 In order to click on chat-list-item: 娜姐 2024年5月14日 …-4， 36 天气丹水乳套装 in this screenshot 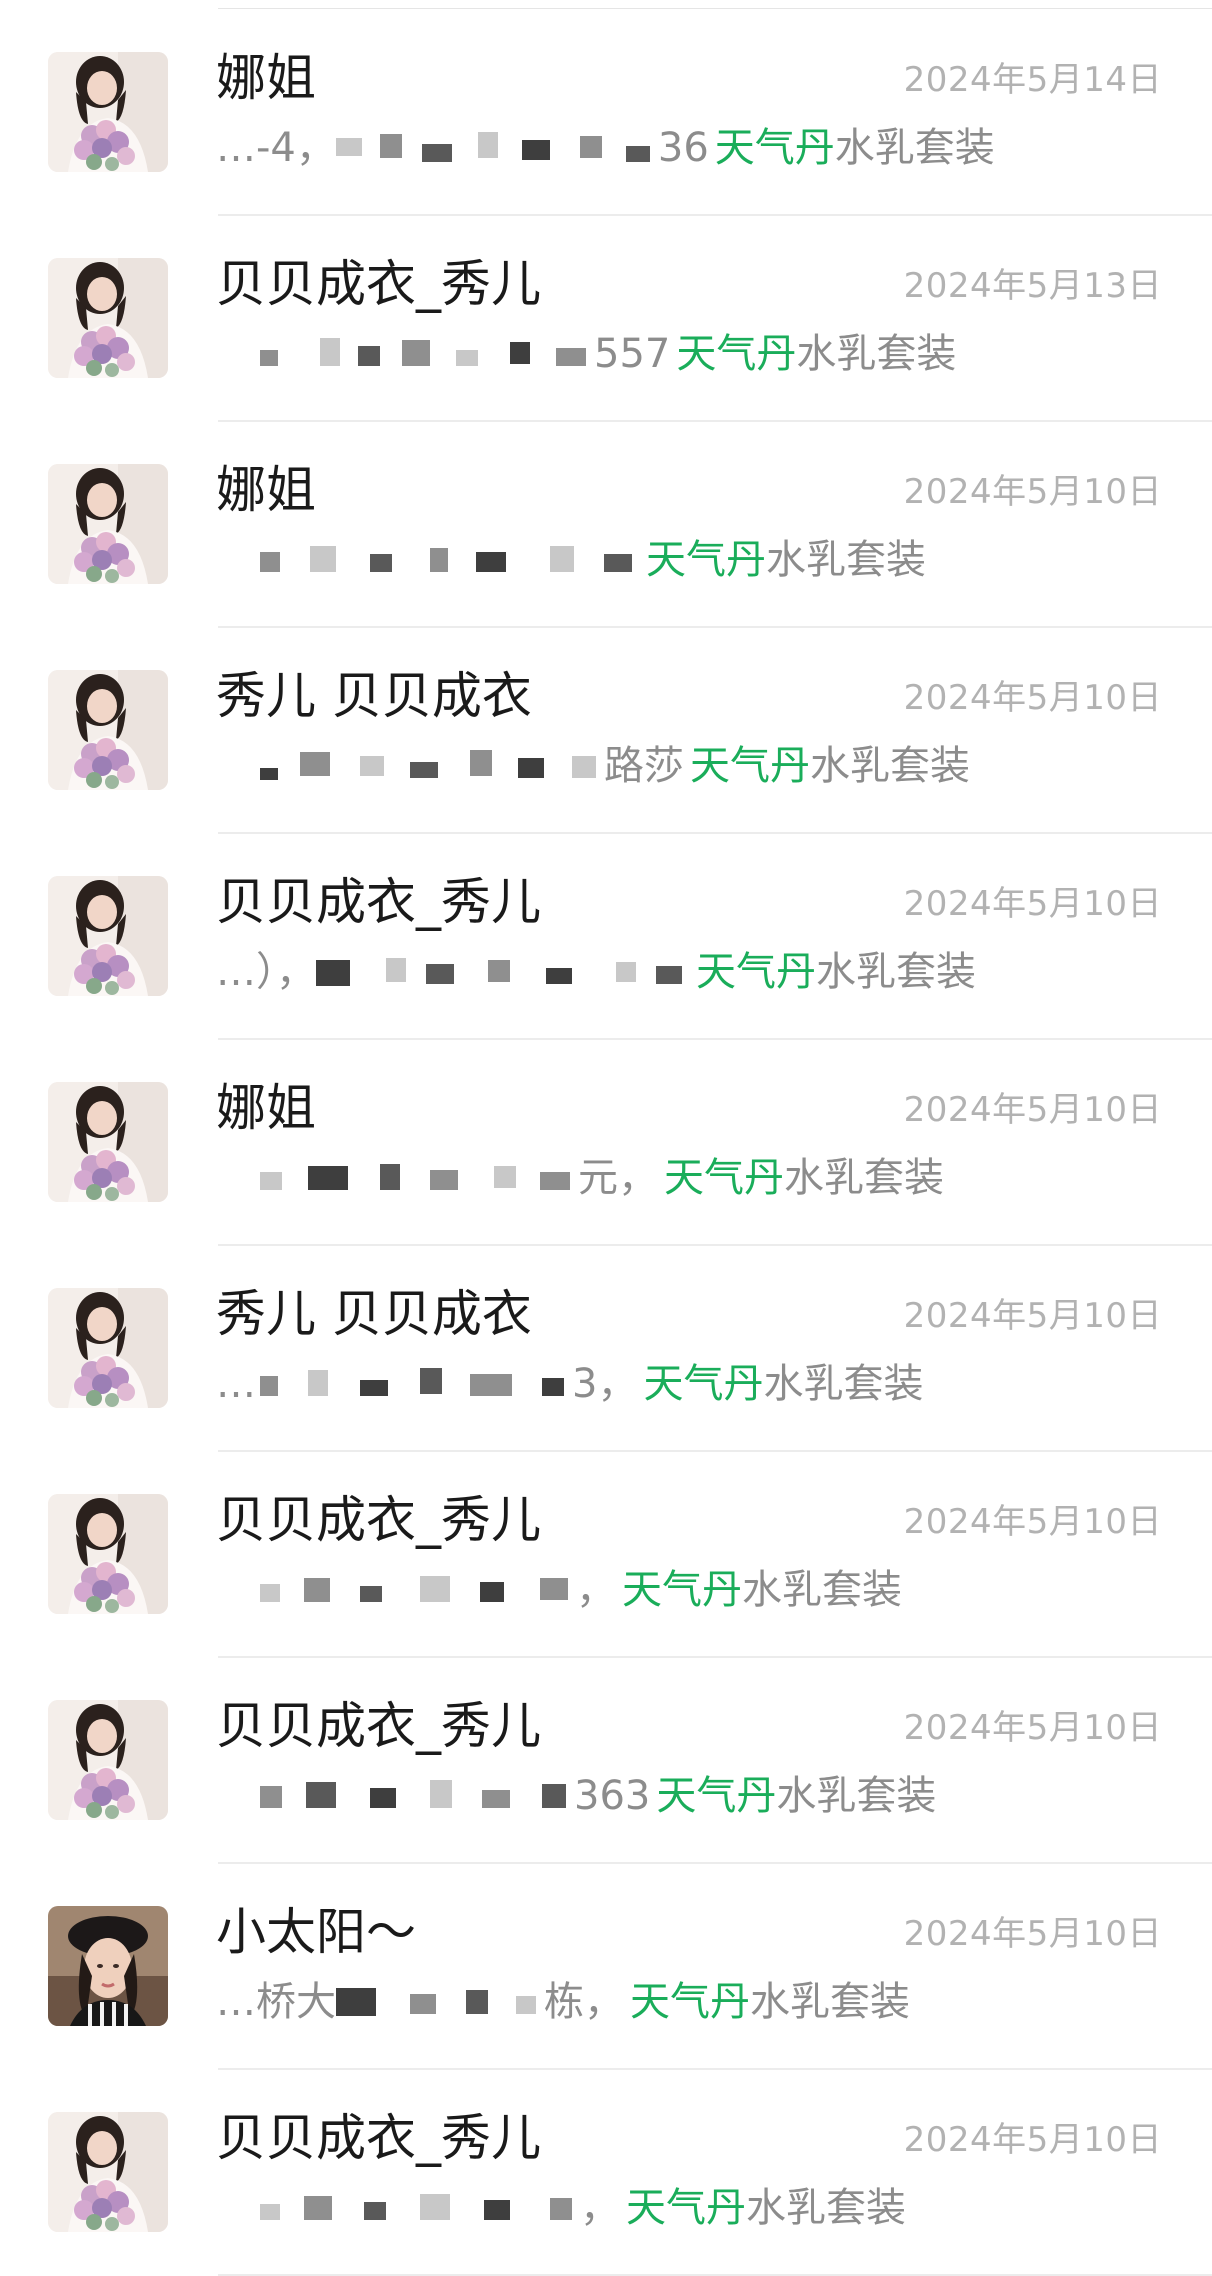, I will do `click(606, 113)`.